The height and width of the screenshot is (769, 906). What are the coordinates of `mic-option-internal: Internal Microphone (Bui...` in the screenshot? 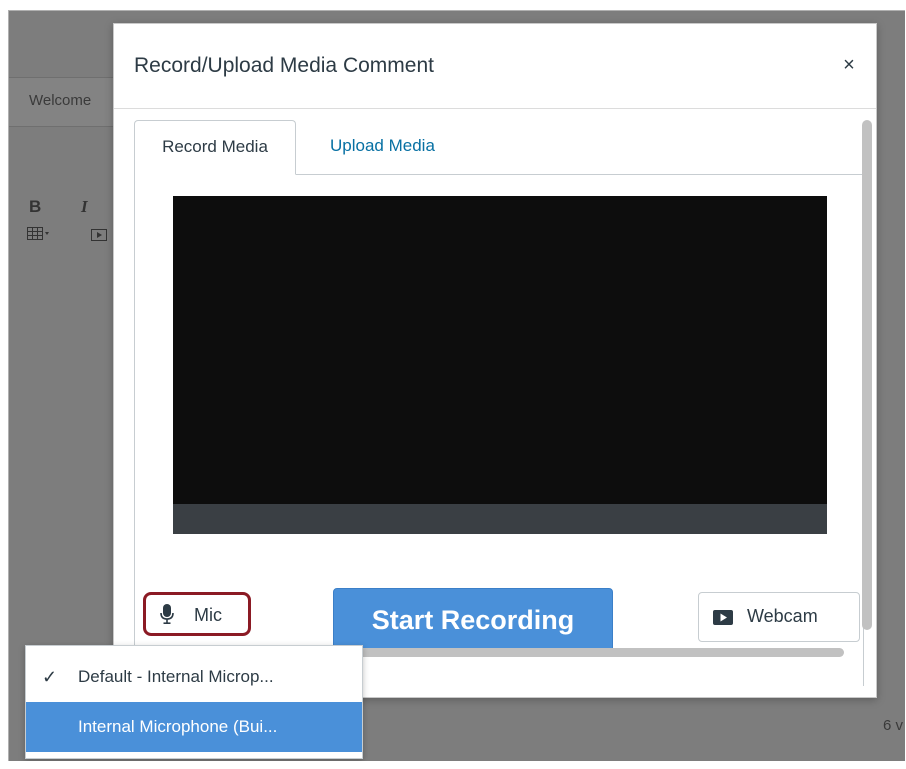 It's located at (194, 727).